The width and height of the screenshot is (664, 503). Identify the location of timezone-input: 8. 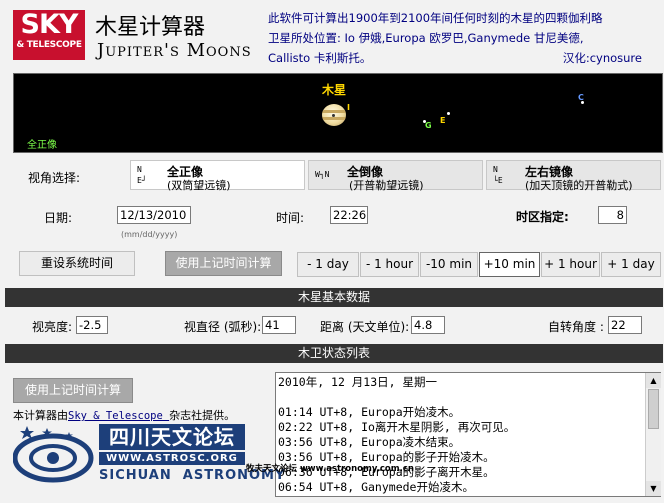
(612, 215).